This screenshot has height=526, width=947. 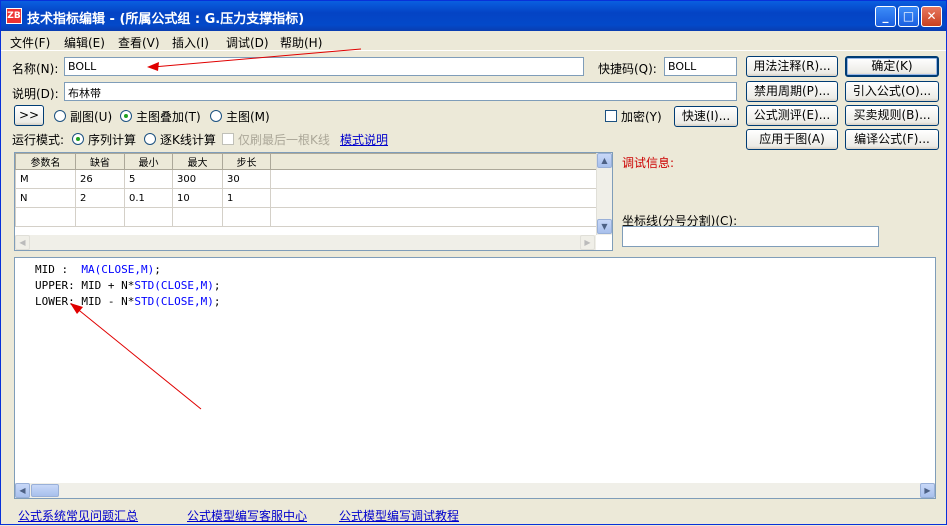 What do you see at coordinates (246, 179) in the screenshot?
I see `cell: 30` at bounding box center [246, 179].